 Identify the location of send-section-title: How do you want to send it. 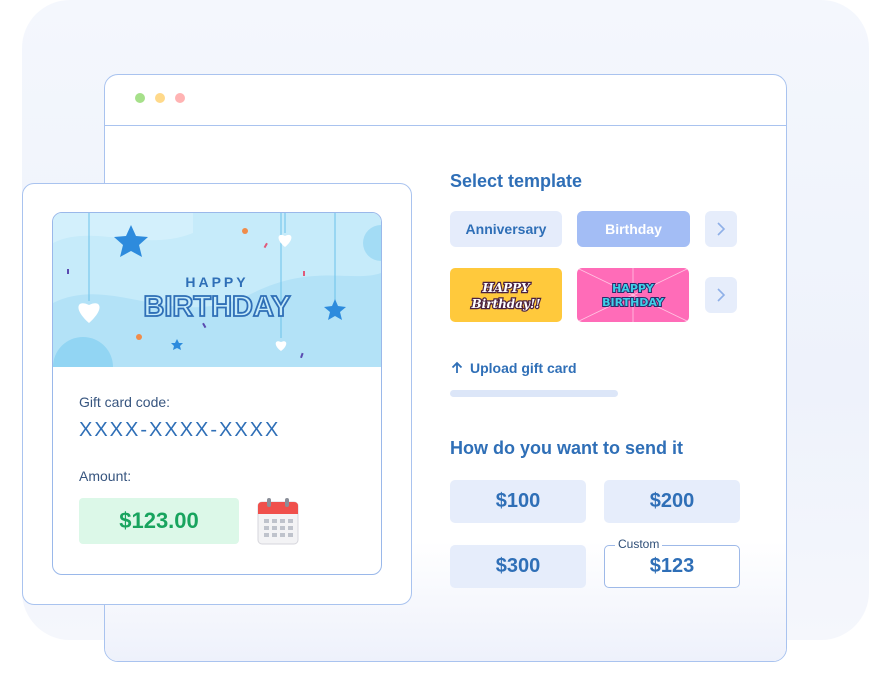
(566, 448).